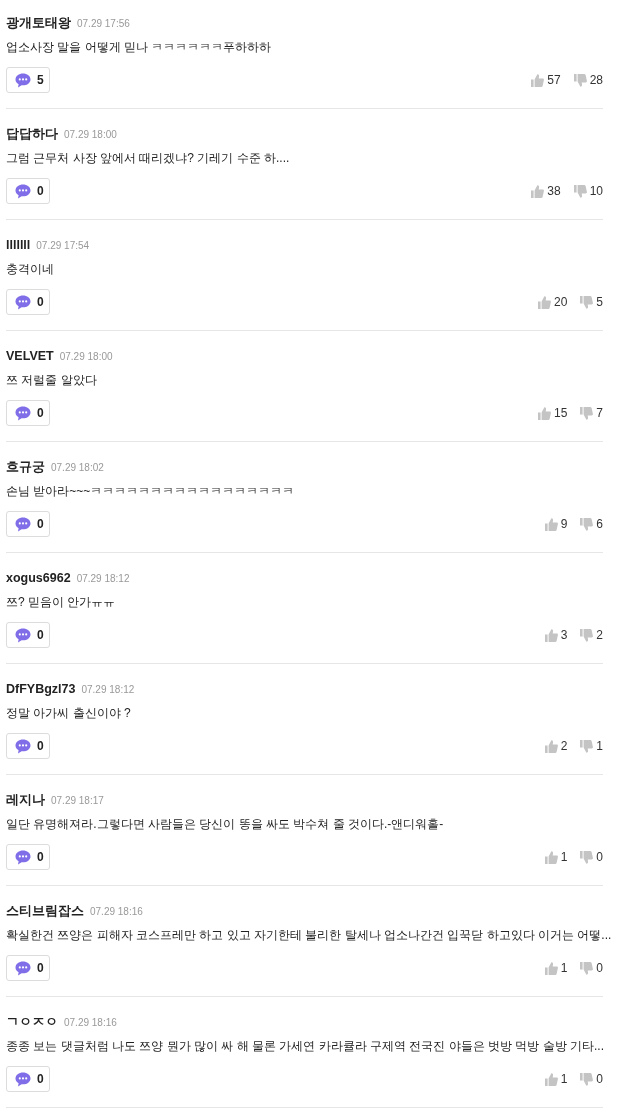  What do you see at coordinates (546, 80) in the screenshot?
I see `like-button: 57` at bounding box center [546, 80].